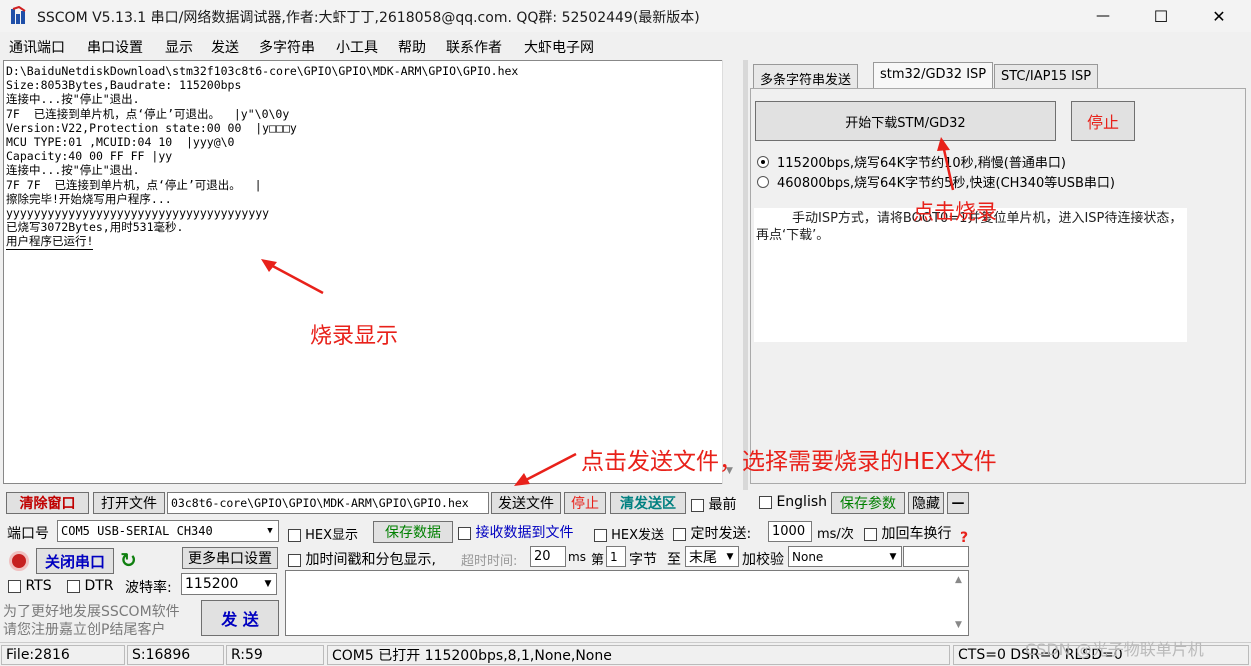 The height and width of the screenshot is (666, 1251). What do you see at coordinates (1103, 16) in the screenshot?
I see `minimize-button: —` at bounding box center [1103, 16].